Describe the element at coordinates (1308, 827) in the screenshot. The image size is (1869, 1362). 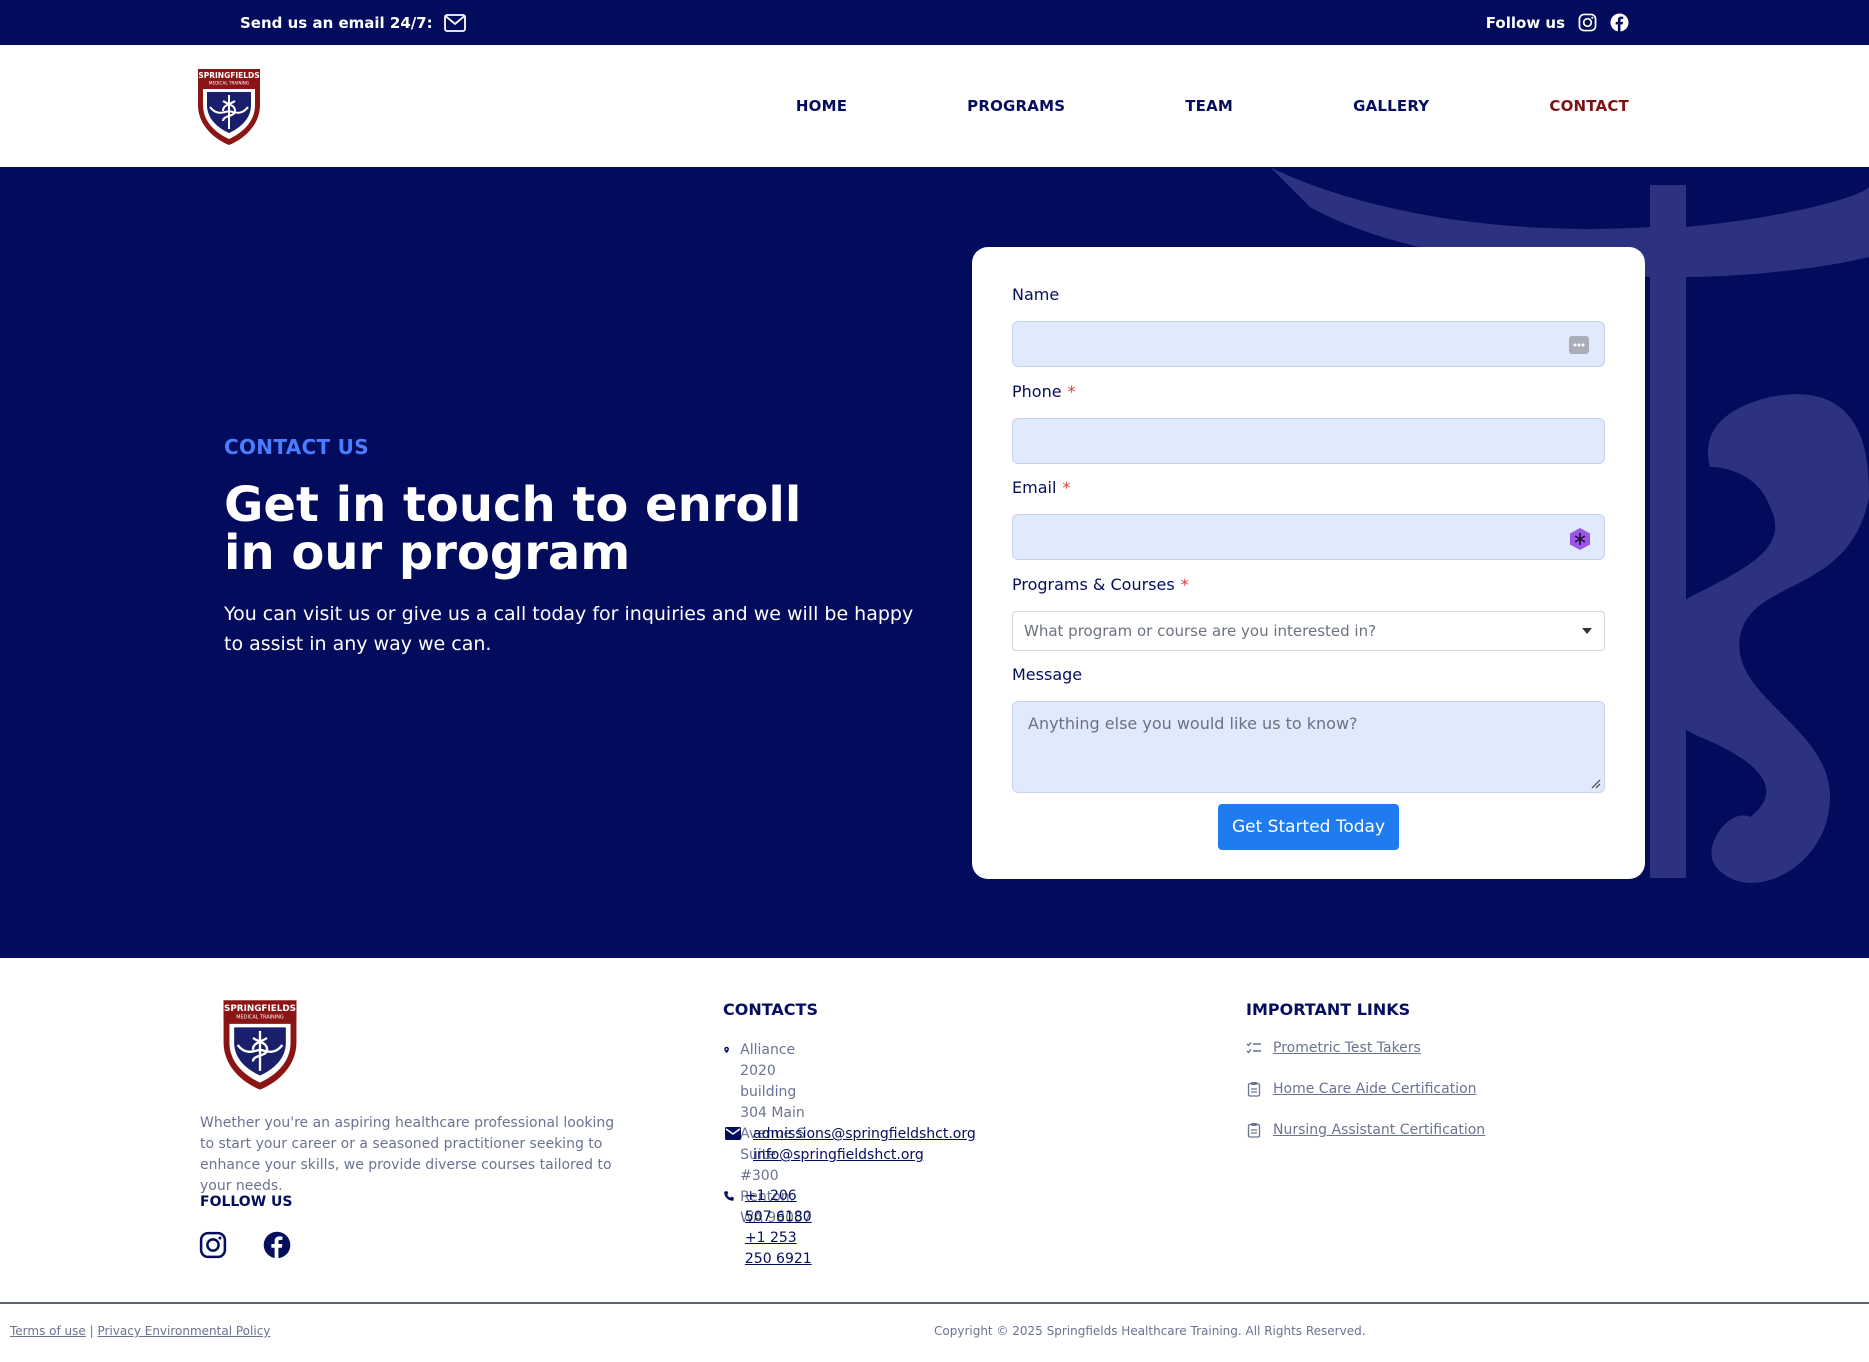
I see `get-started-button: Get Started Today` at that location.